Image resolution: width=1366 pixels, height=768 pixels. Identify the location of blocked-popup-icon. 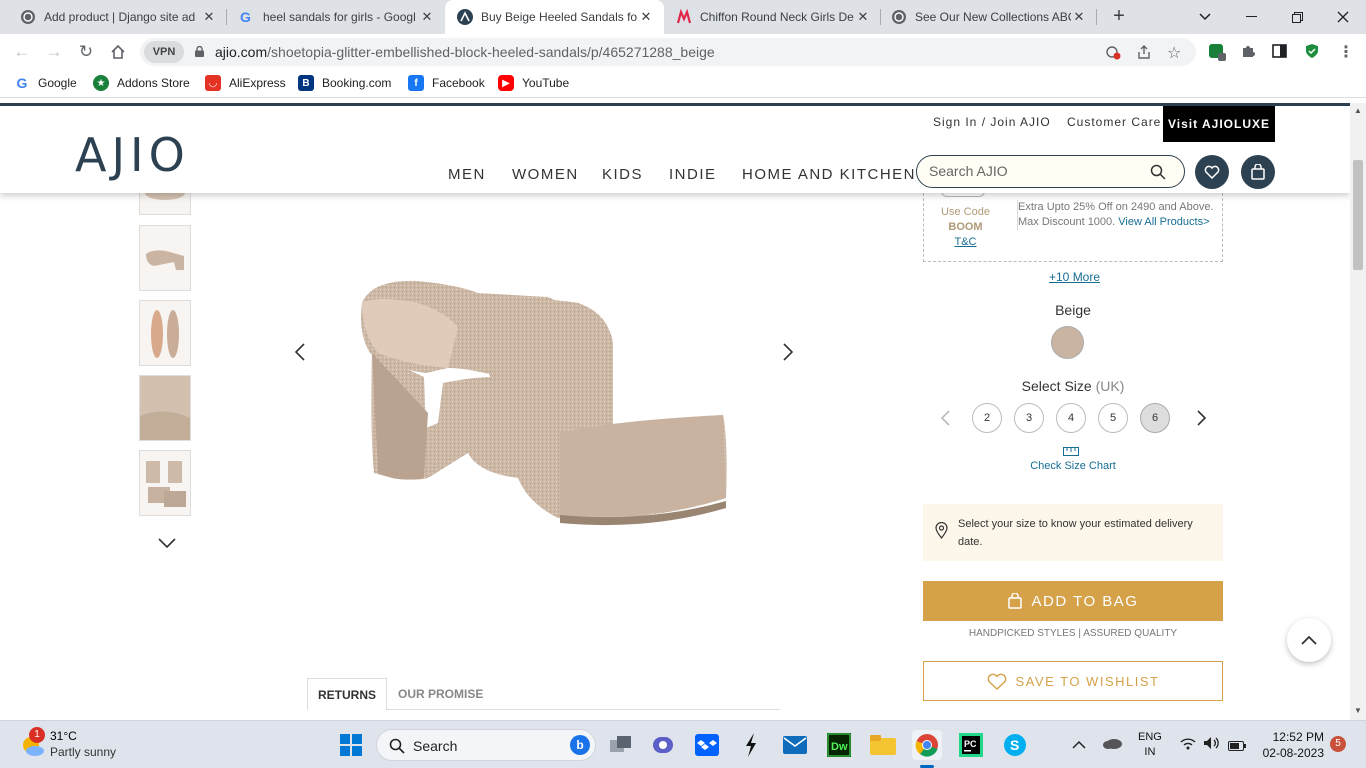
(1114, 54).